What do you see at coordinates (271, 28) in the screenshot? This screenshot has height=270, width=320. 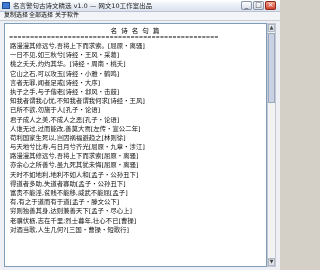 I see `scroll-up-arrow-icon: ▲` at bounding box center [271, 28].